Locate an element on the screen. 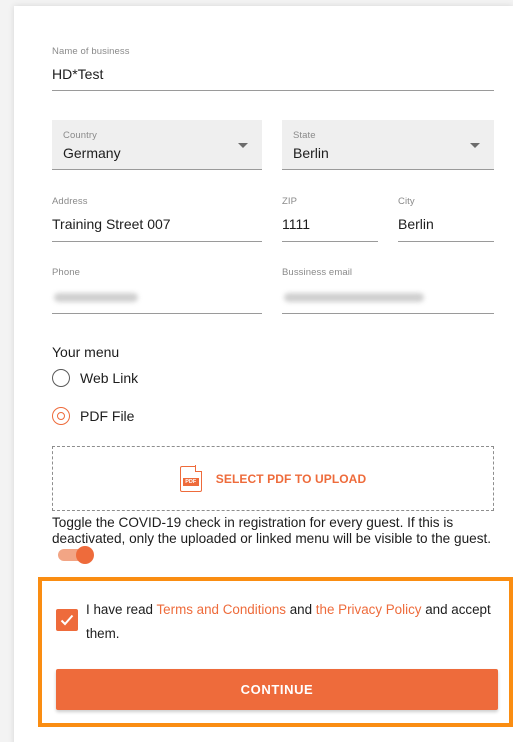  address-label: Address is located at coordinates (70, 201).